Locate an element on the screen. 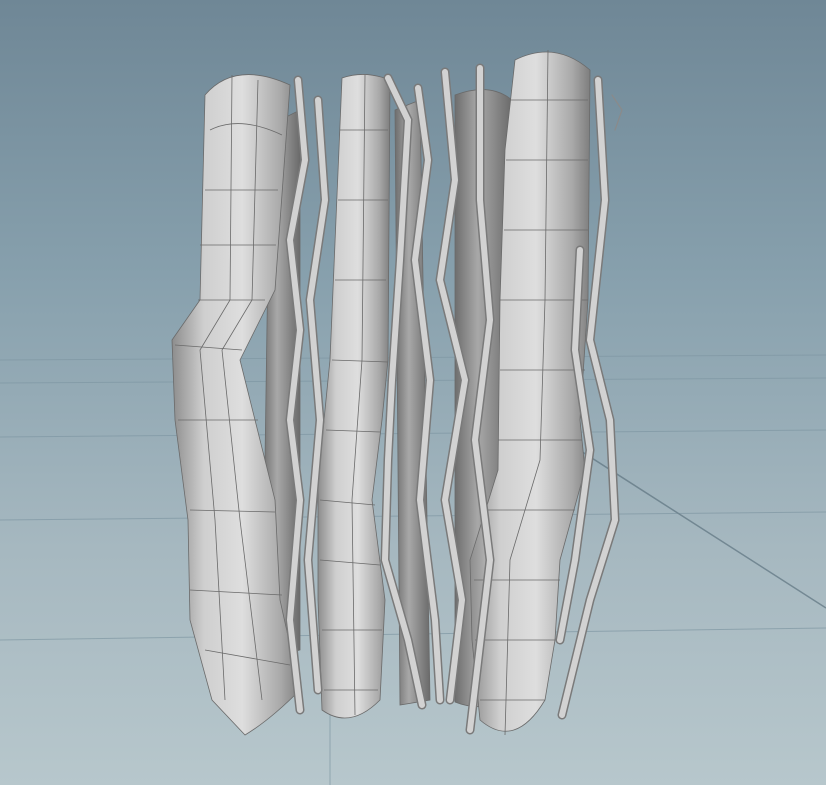  mesh-tube-middle is located at coordinates (354, 396).